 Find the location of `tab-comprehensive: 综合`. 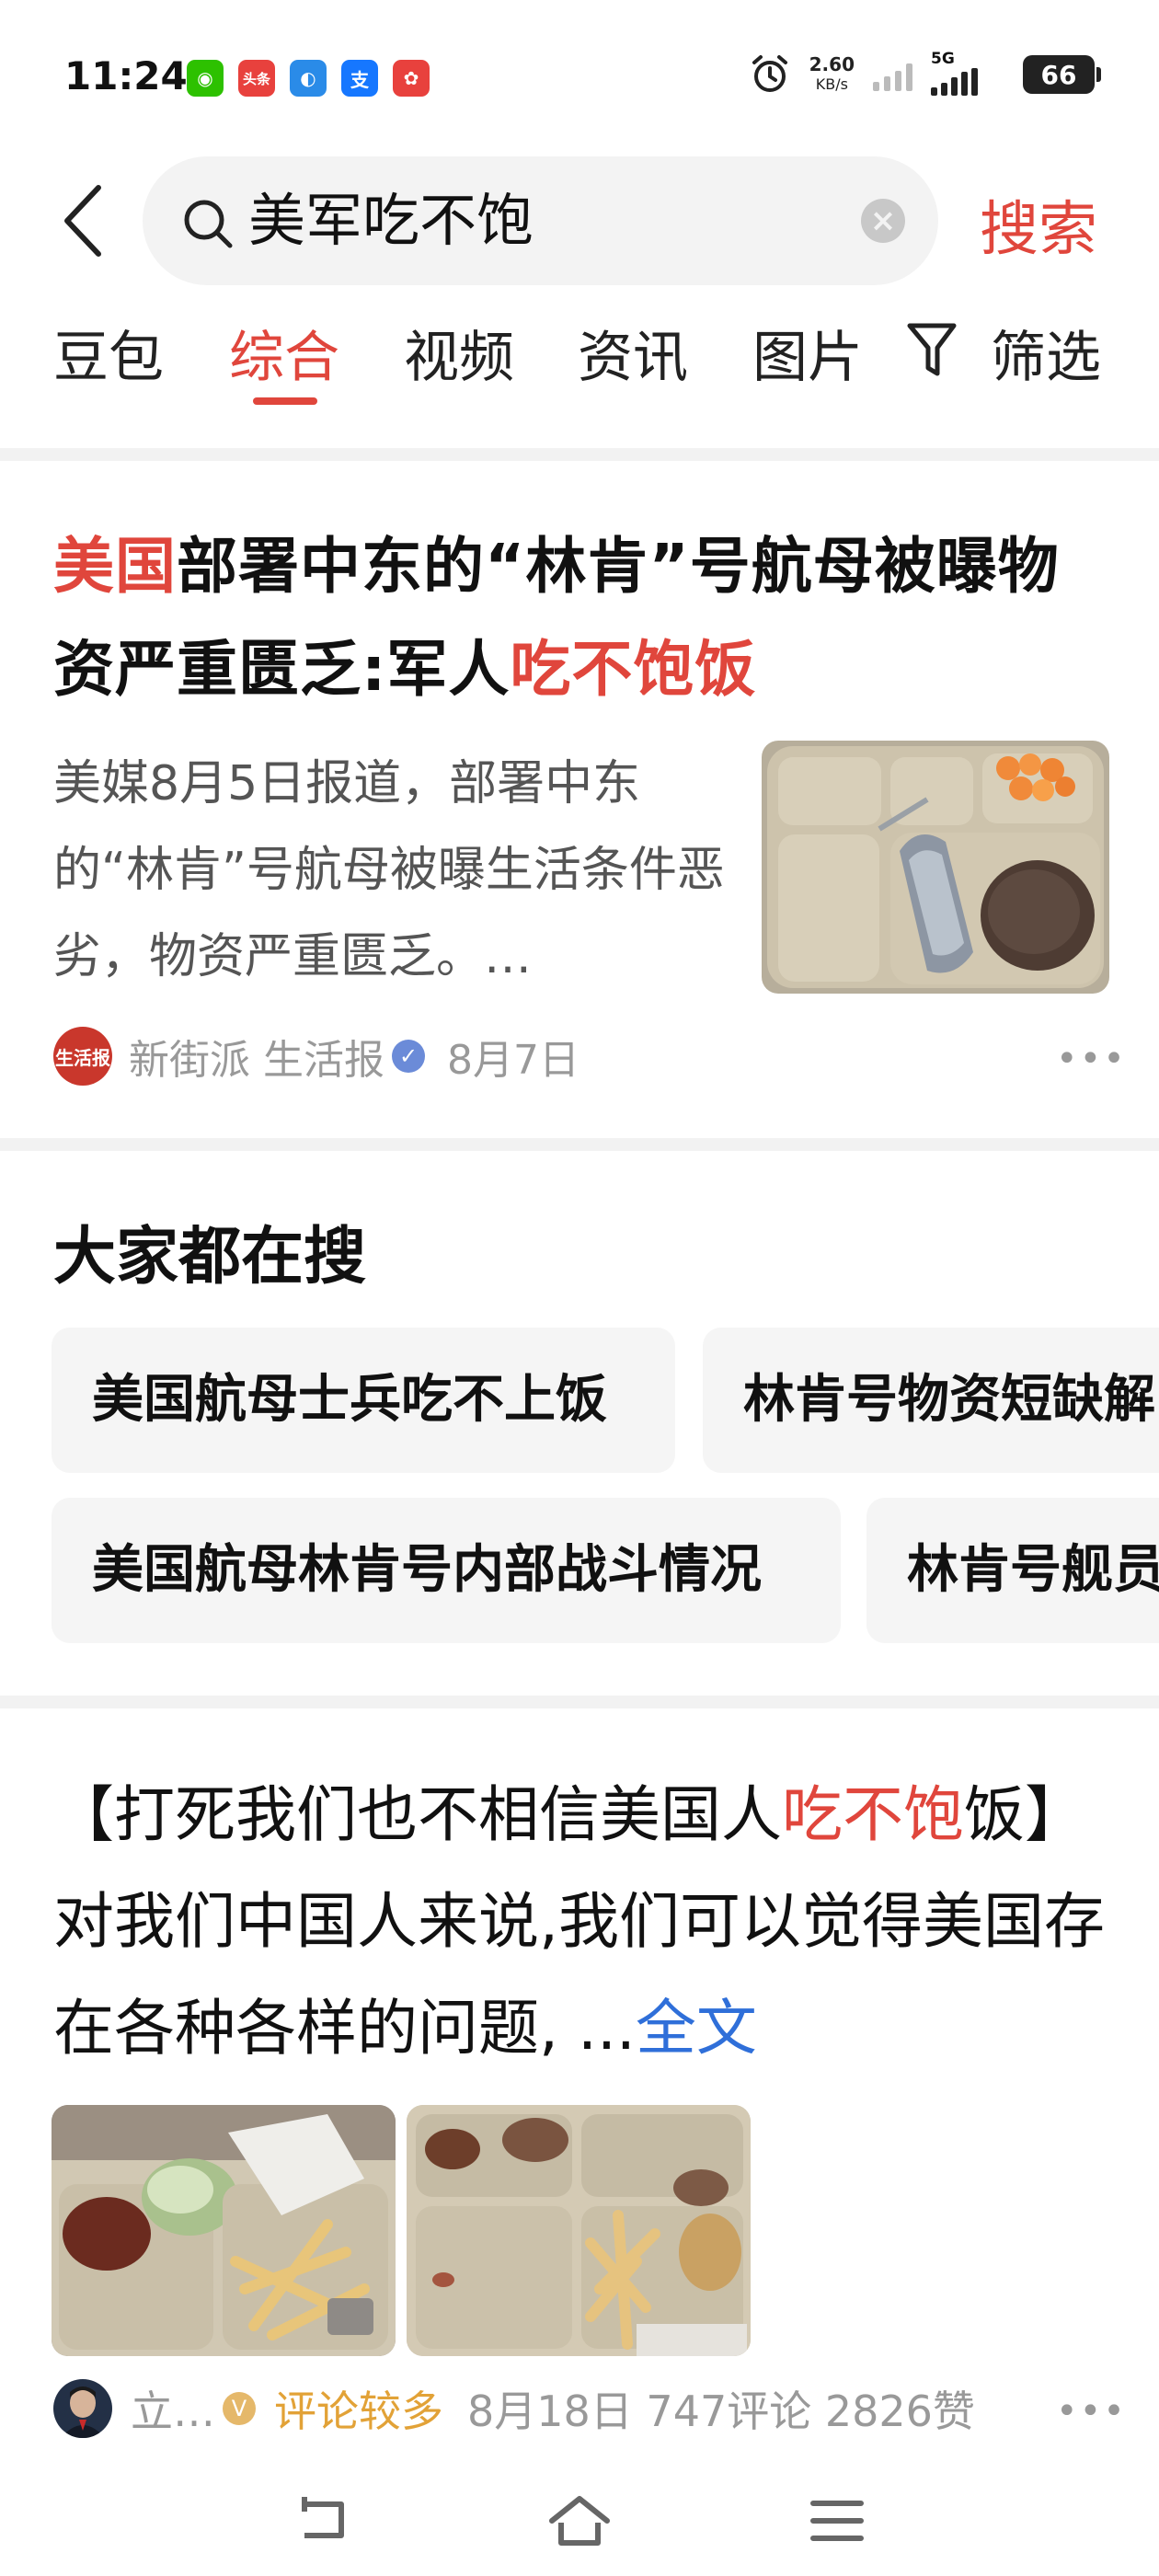

tab-comprehensive: 综合 is located at coordinates (284, 353).